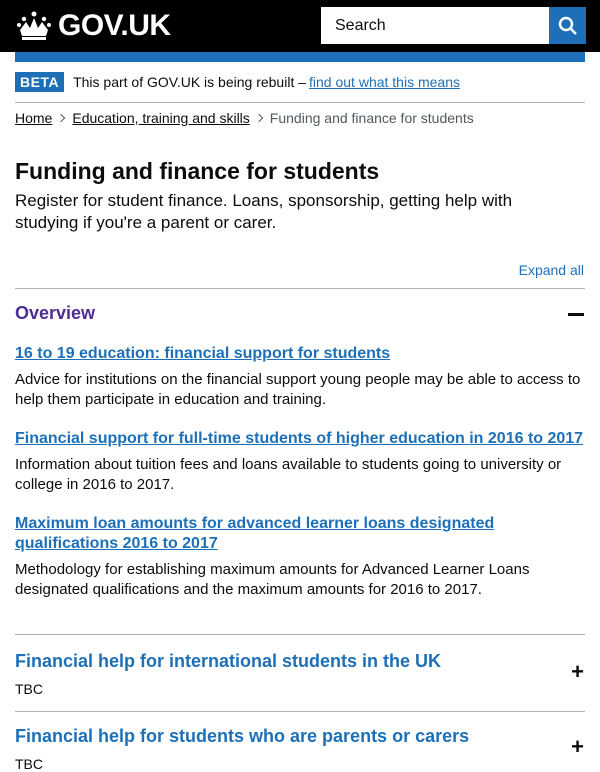 The width and height of the screenshot is (600, 772). I want to click on header-accent-bar, so click(300, 57).